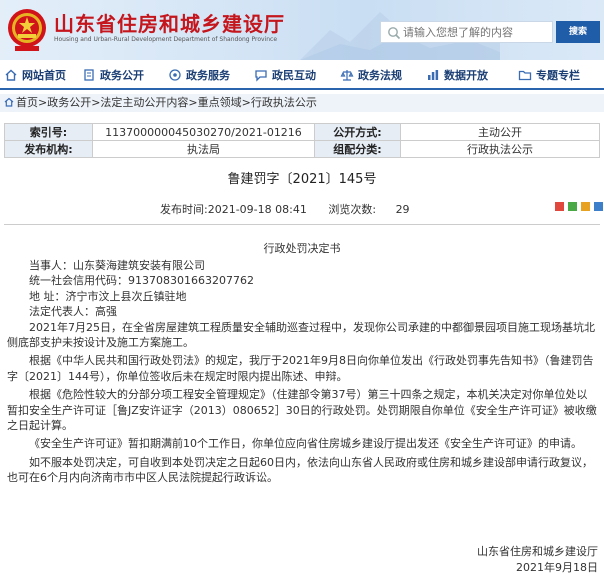 This screenshot has width=604, height=578. I want to click on search-input, so click(477, 32).